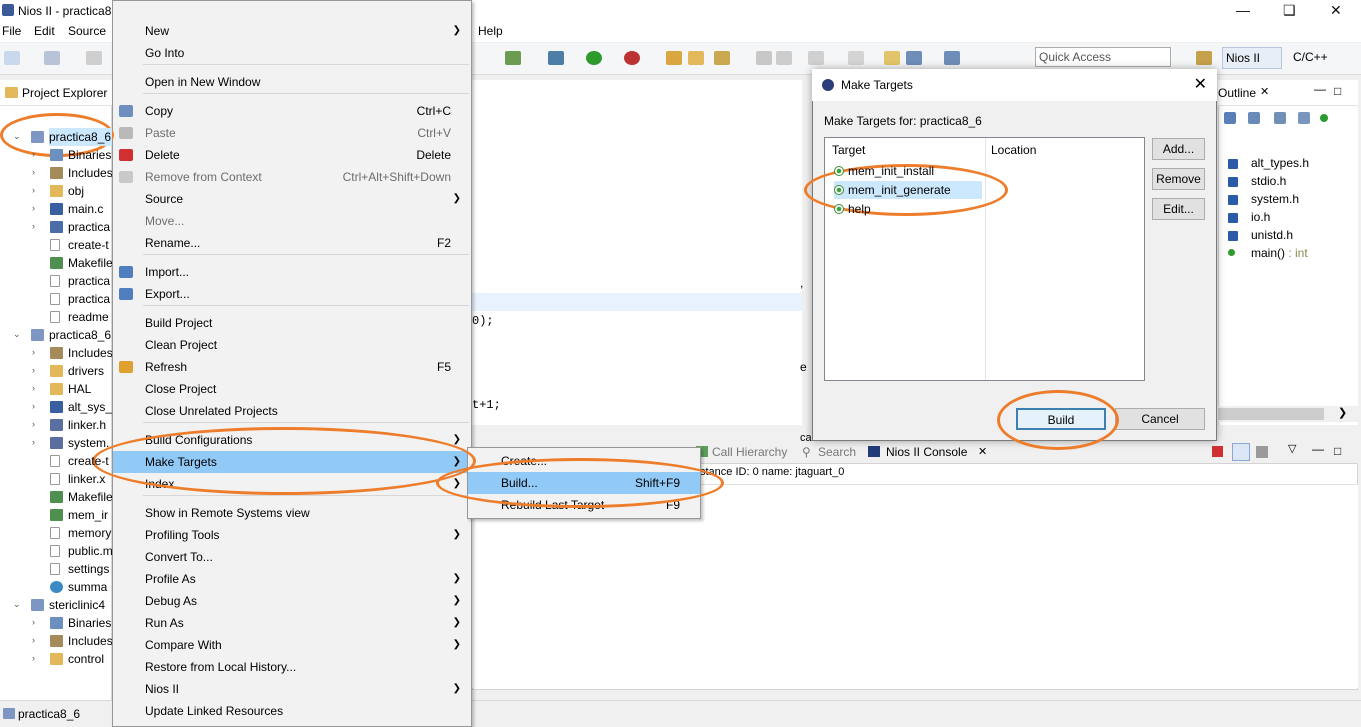 Image resolution: width=1361 pixels, height=727 pixels. Describe the element at coordinates (1324, 118) in the screenshot. I see `hide-nonpublic-icon` at that location.